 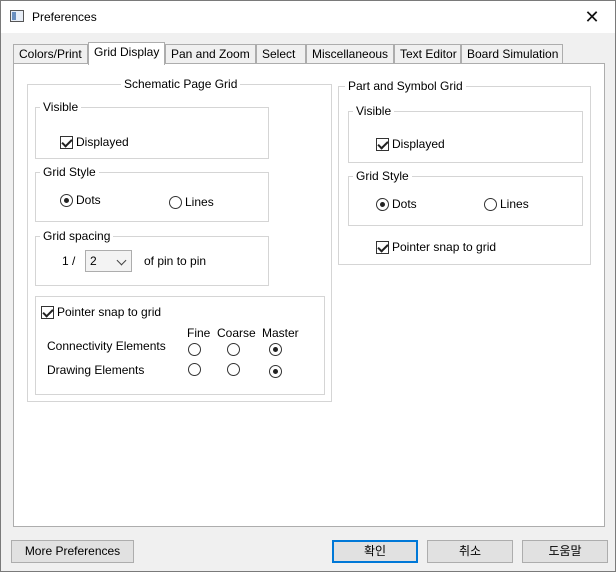 What do you see at coordinates (565, 551) in the screenshot?
I see `help-button: 도움말` at bounding box center [565, 551].